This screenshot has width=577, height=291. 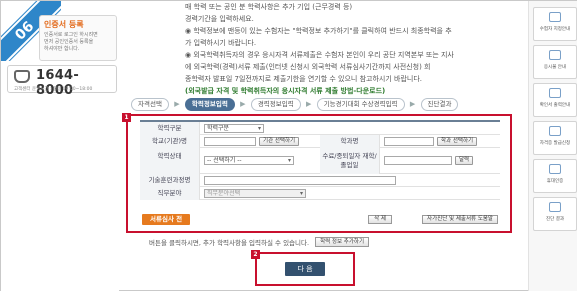 I want to click on form-row: 학력구분 학력구분, so click(x=320, y=128).